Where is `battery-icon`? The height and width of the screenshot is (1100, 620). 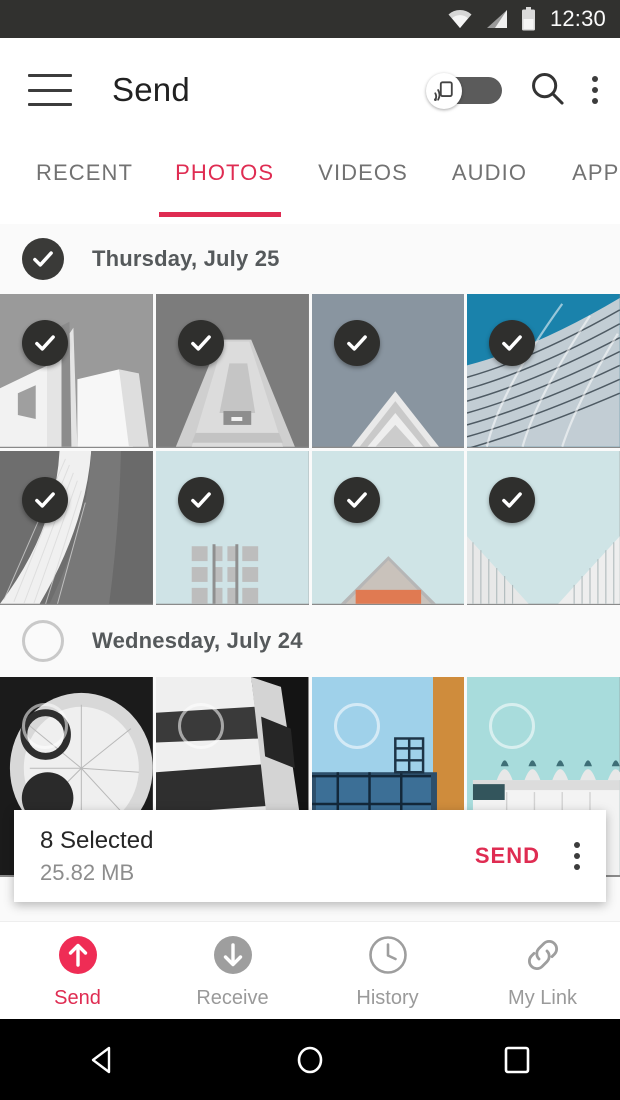 battery-icon is located at coordinates (528, 19).